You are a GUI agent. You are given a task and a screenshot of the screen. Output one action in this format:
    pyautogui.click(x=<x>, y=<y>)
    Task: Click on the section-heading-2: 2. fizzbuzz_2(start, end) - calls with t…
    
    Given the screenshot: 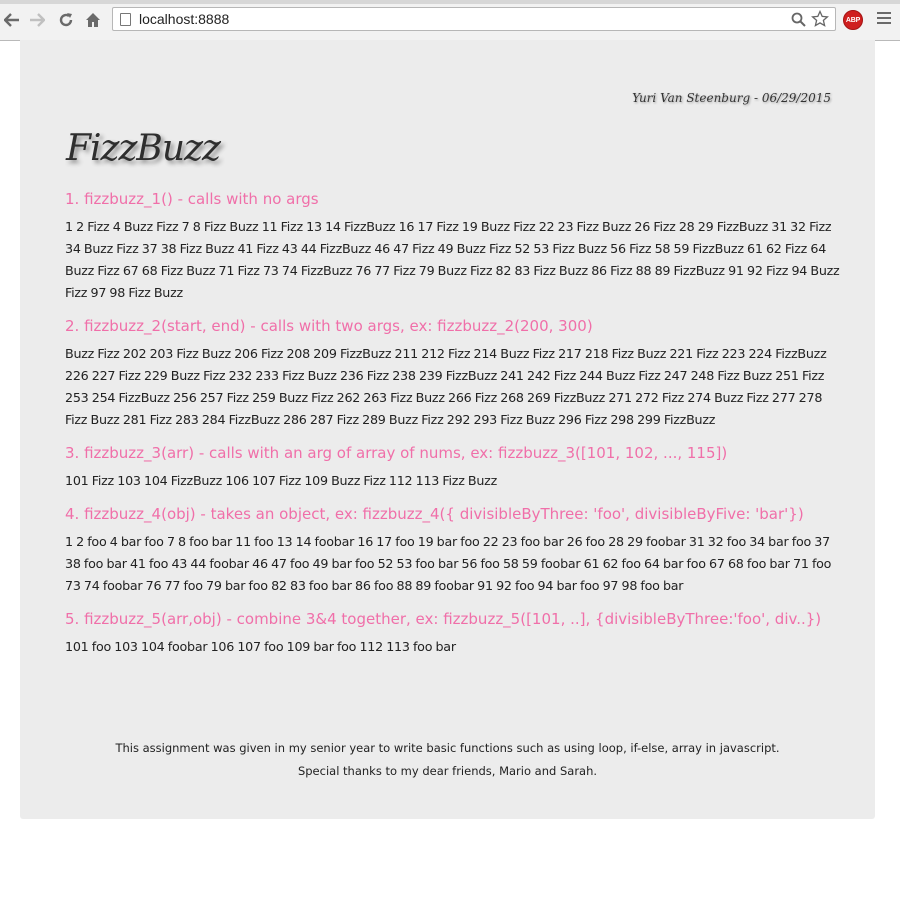 What is the action you would take?
    pyautogui.click(x=329, y=326)
    